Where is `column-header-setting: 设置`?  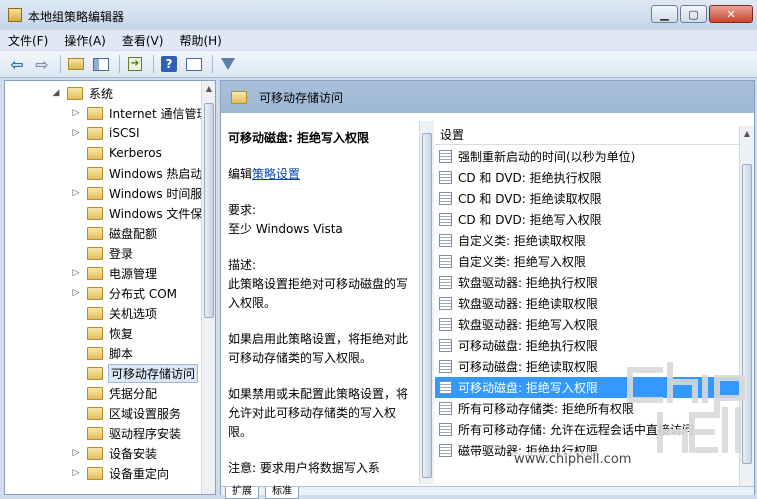 column-header-setting: 设置 is located at coordinates (594, 135).